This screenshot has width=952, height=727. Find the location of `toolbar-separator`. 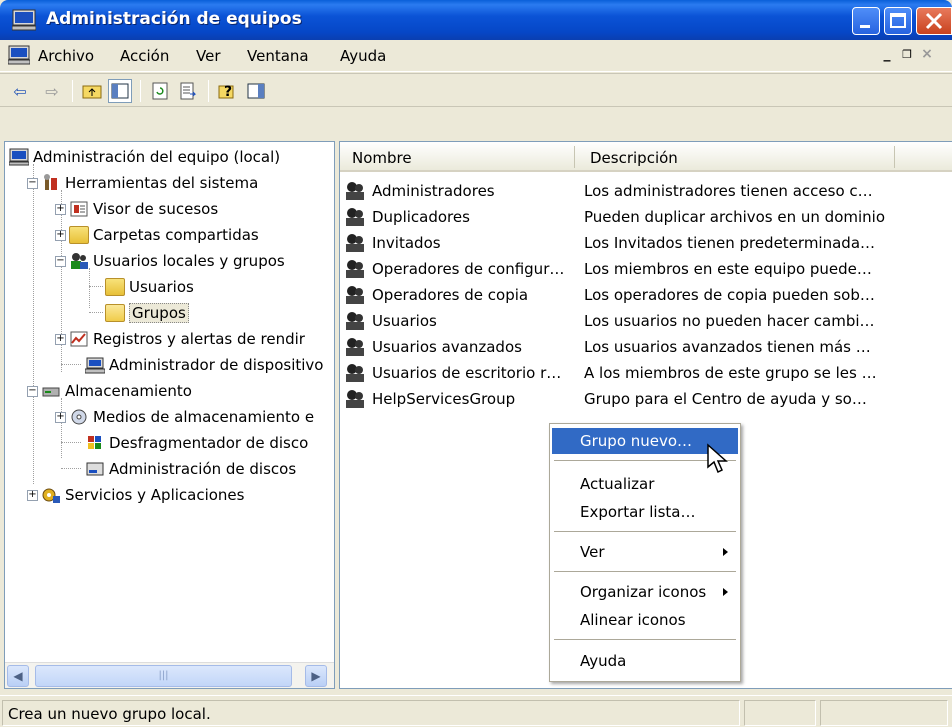

toolbar-separator is located at coordinates (208, 91).